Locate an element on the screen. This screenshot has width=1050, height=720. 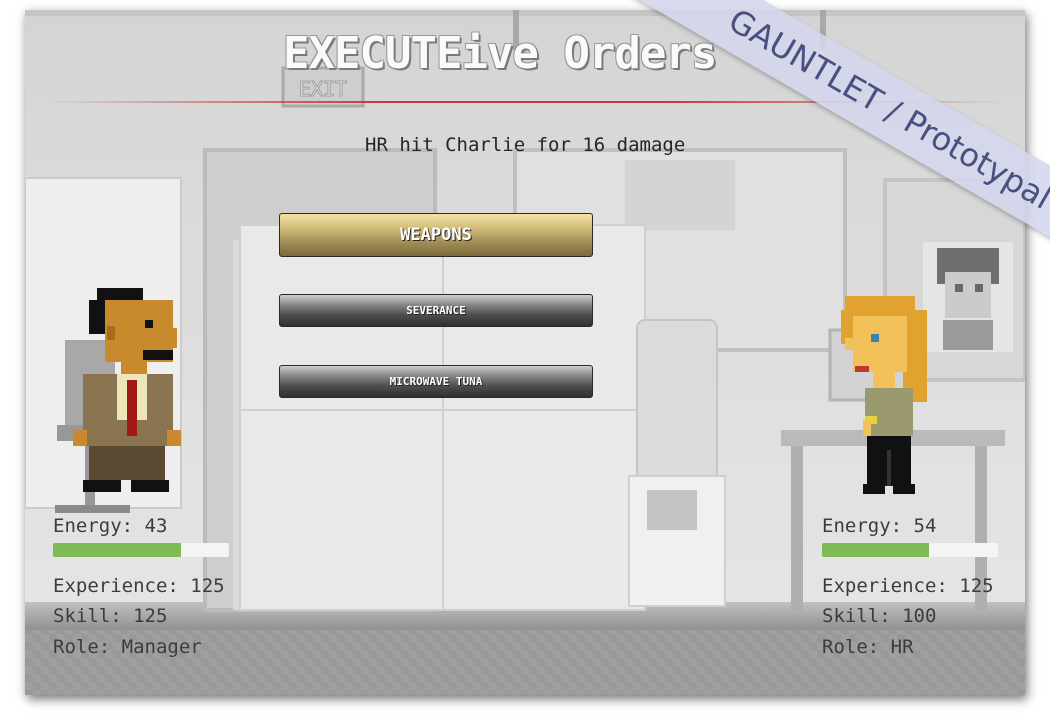
title-divider is located at coordinates (525, 102).